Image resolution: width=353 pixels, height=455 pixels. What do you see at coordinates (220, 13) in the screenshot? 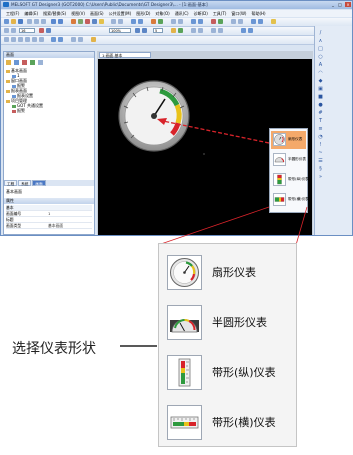
I see `menu-item-tools: 工具(T)` at bounding box center [220, 13].